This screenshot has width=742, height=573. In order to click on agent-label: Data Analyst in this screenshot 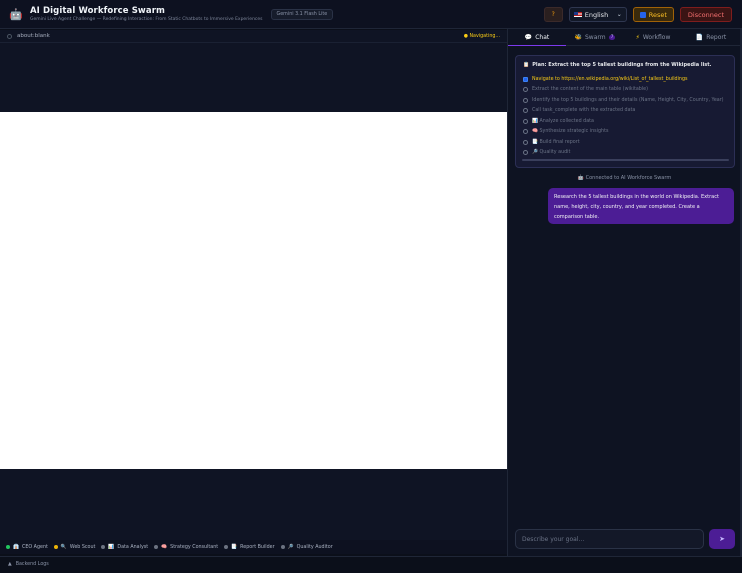, I will do `click(133, 547)`.